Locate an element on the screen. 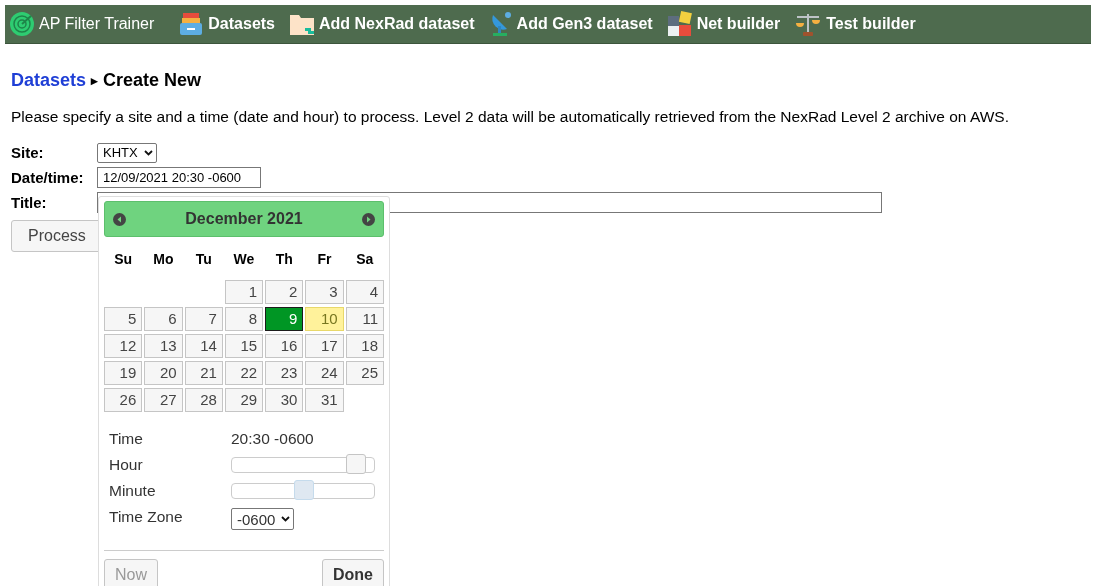 The image size is (1096, 586). calendar-day: 28 is located at coordinates (203, 400).